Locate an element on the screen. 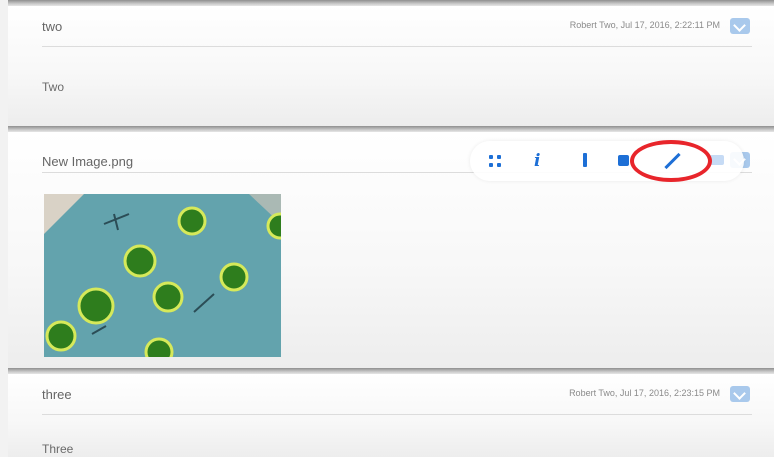  info-icon: i is located at coordinates (543, 161).